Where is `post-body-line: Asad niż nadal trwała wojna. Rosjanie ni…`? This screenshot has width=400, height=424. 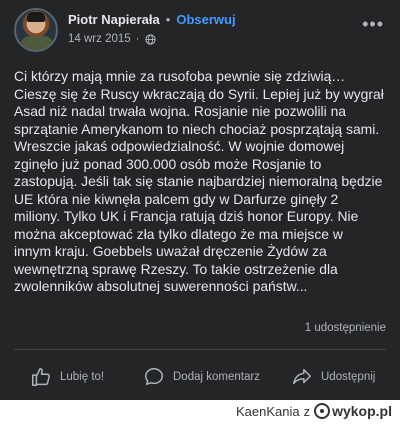
post-body-line: Asad niż nadal trwała wojna. Rosjanie ni… is located at coordinates (180, 111).